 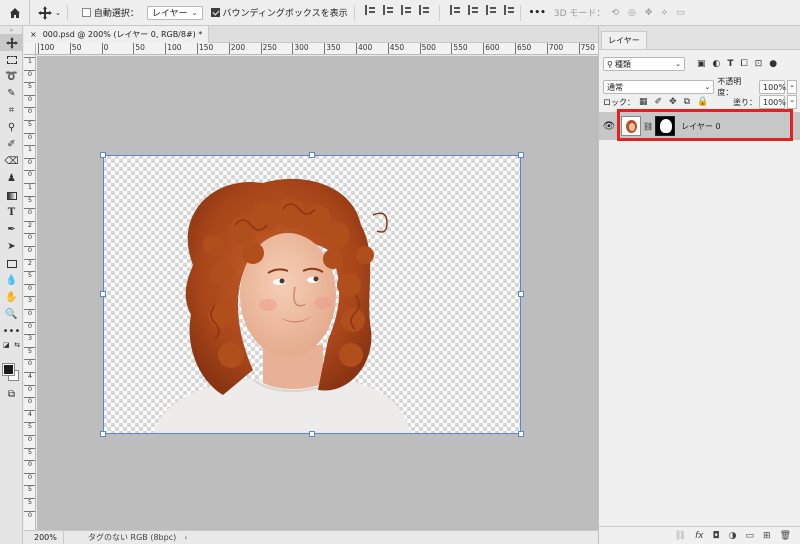 What do you see at coordinates (659, 102) in the screenshot?
I see `lock-image-icon: ✐` at bounding box center [659, 102].